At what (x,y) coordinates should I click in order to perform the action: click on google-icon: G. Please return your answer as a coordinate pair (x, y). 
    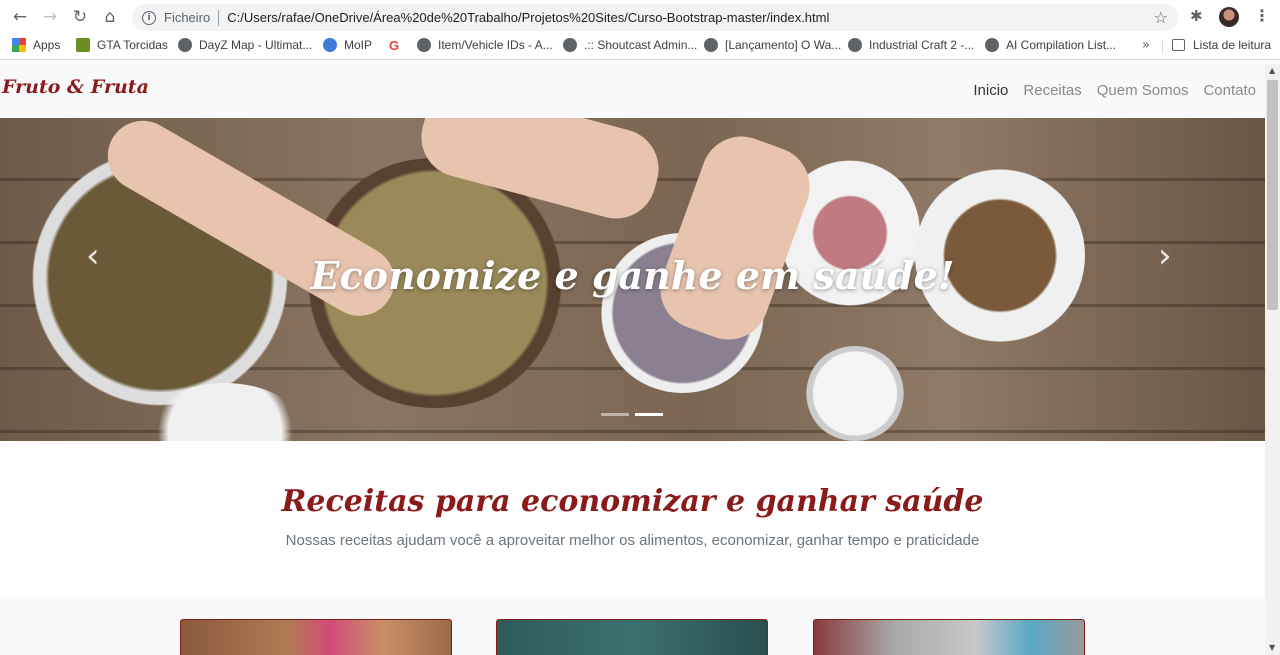
    Looking at the image, I should click on (394, 45).